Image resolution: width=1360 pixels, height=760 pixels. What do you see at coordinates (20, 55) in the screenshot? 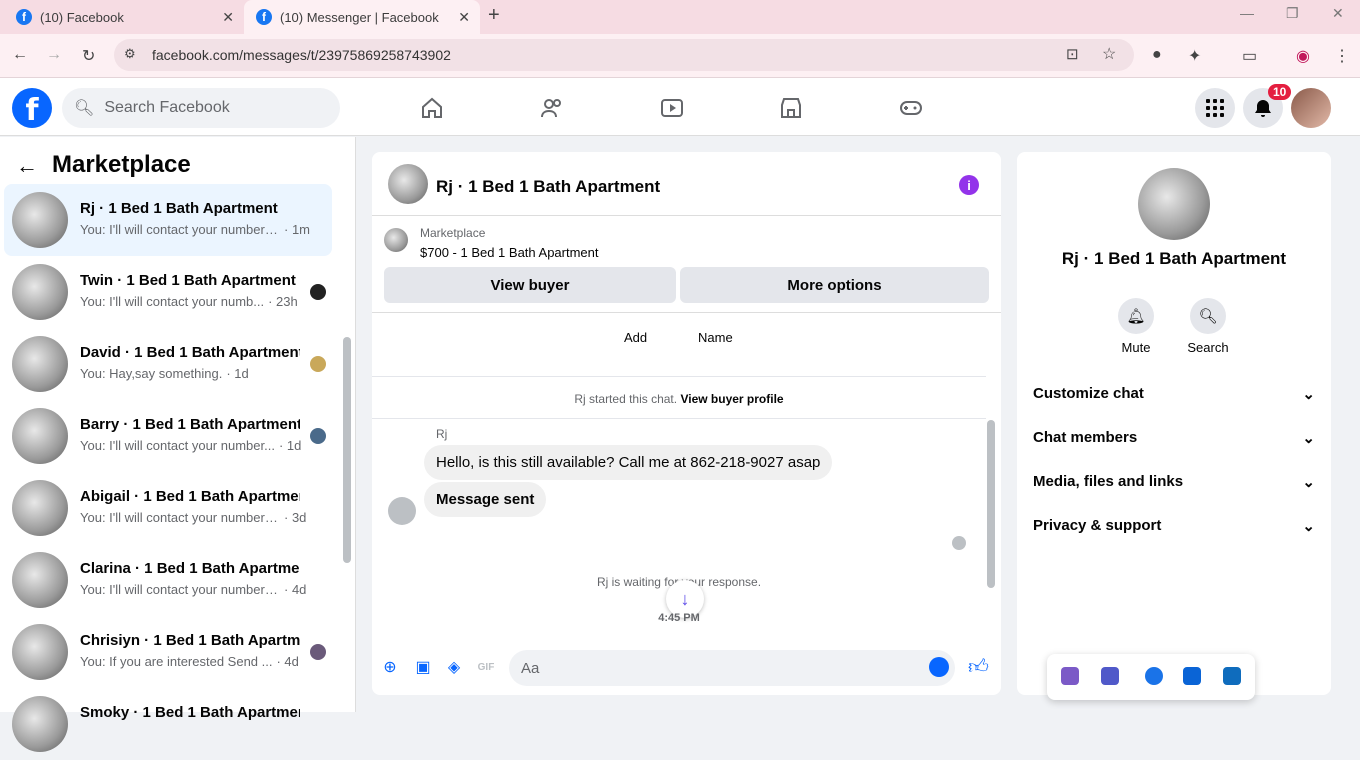
I see `back-icon: ←` at bounding box center [20, 55].